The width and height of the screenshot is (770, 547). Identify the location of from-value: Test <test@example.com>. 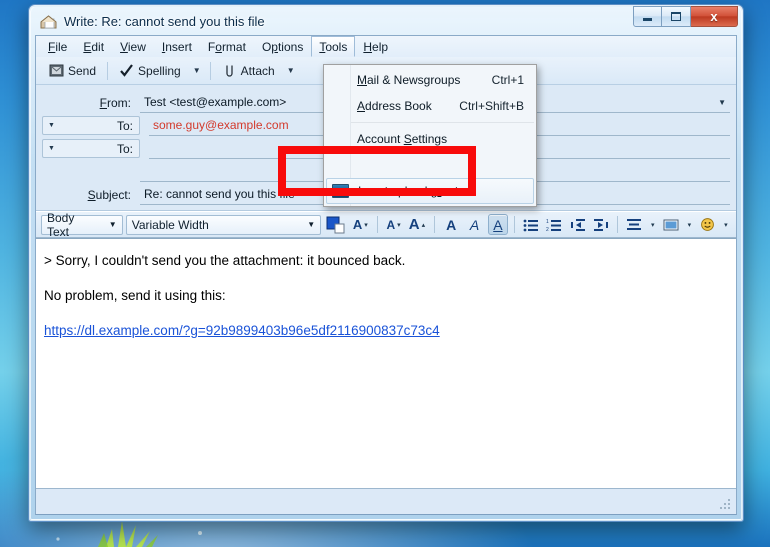
(215, 102).